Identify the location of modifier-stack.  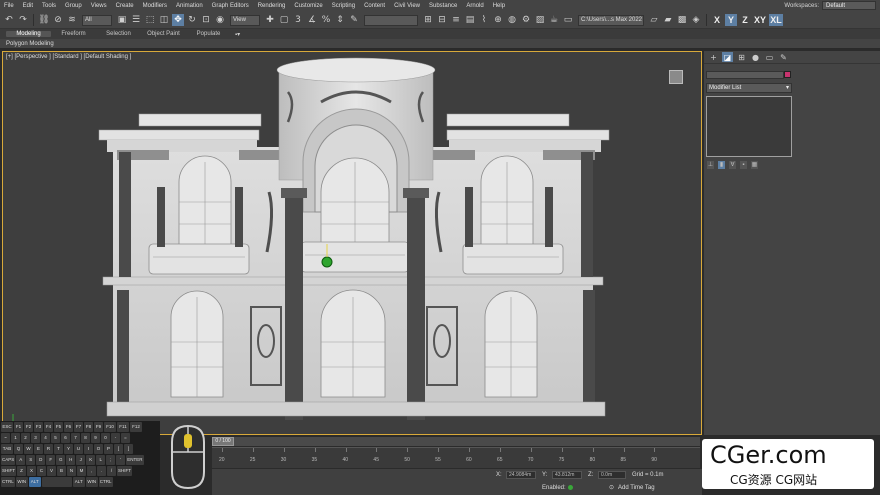
(749, 126).